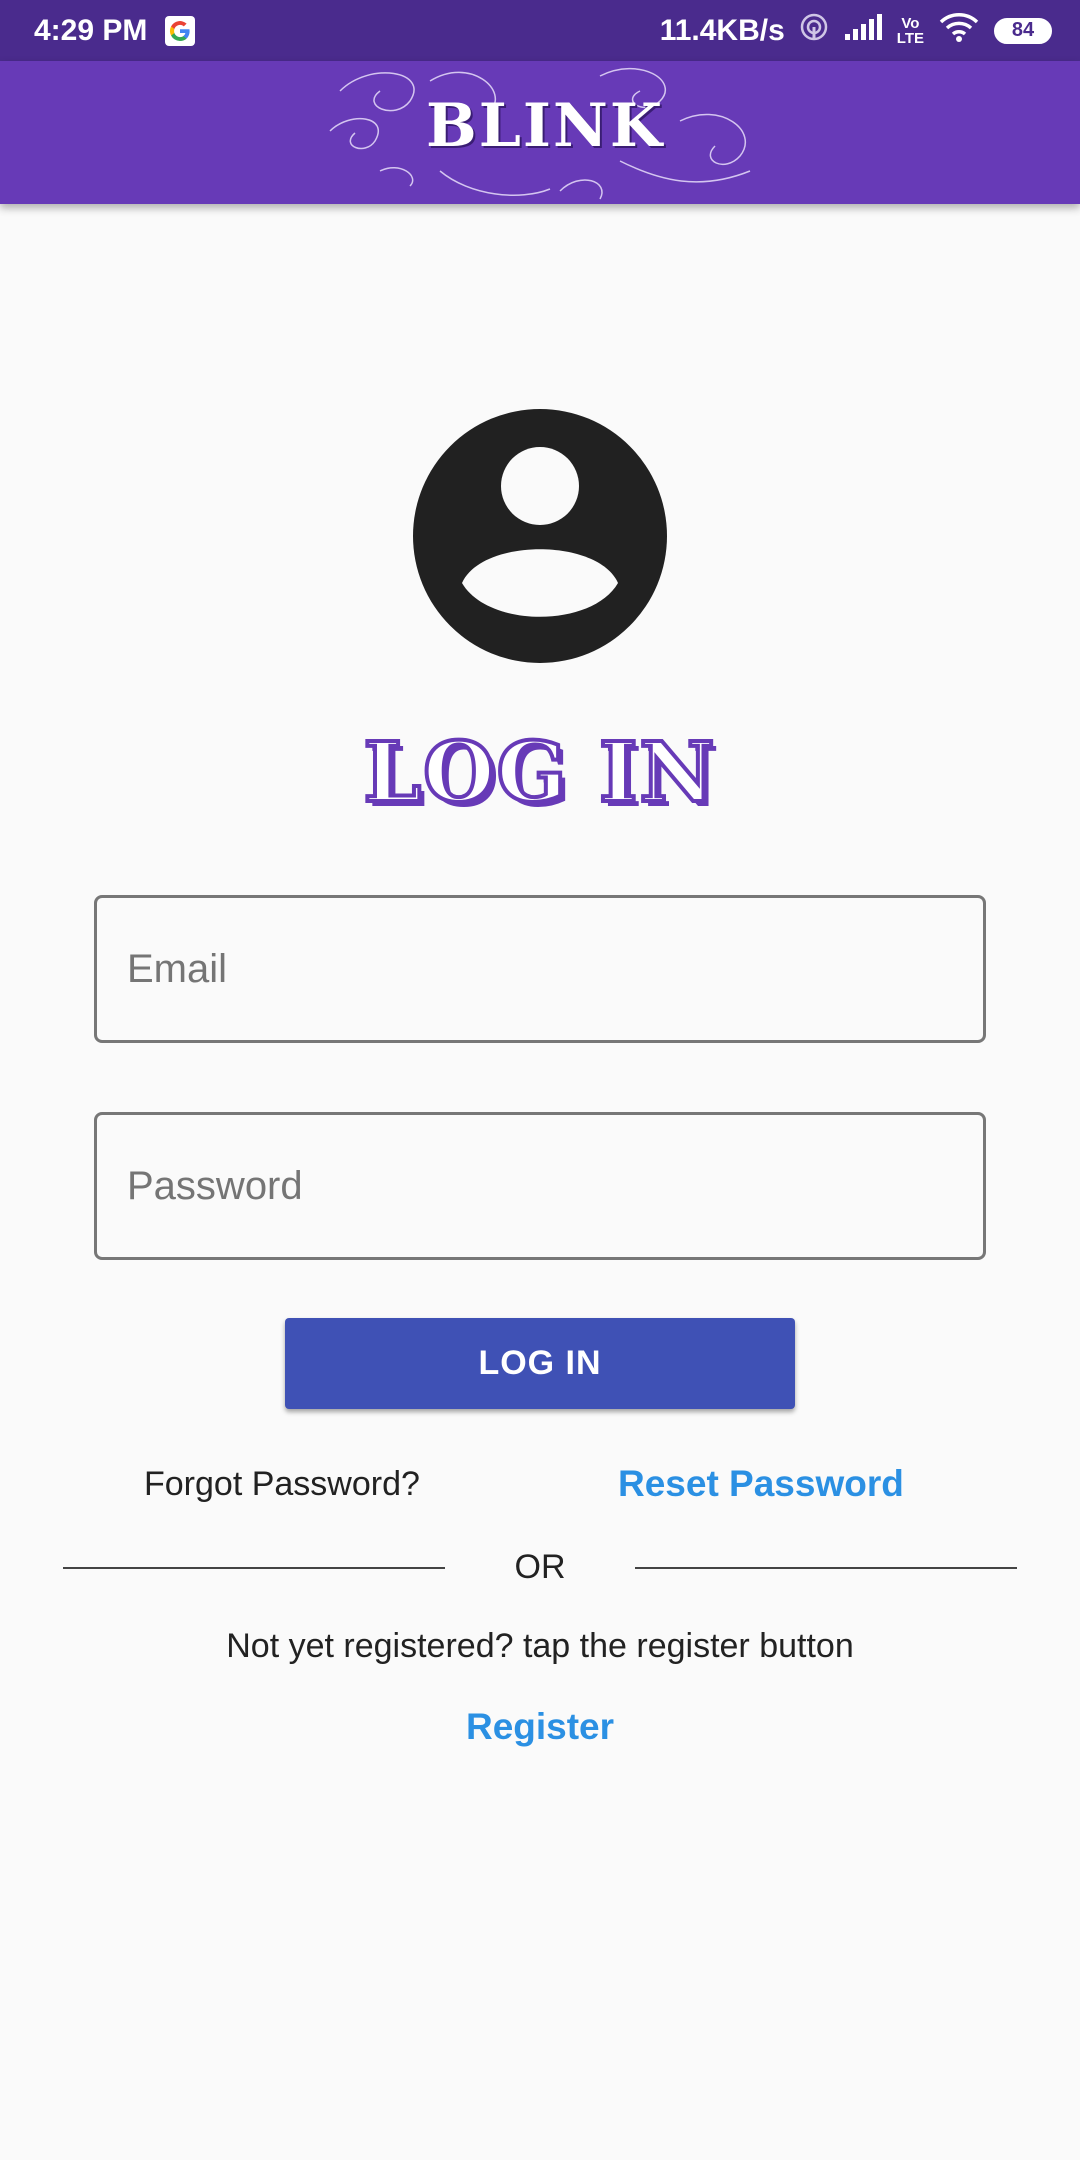  What do you see at coordinates (282, 1484) in the screenshot?
I see `forgot-password-label: Forgot Password?` at bounding box center [282, 1484].